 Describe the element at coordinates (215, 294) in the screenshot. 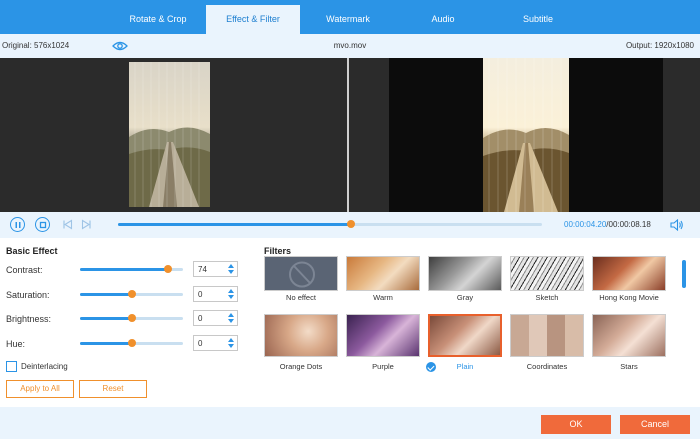

I see `saturation-spinbox: 0` at that location.